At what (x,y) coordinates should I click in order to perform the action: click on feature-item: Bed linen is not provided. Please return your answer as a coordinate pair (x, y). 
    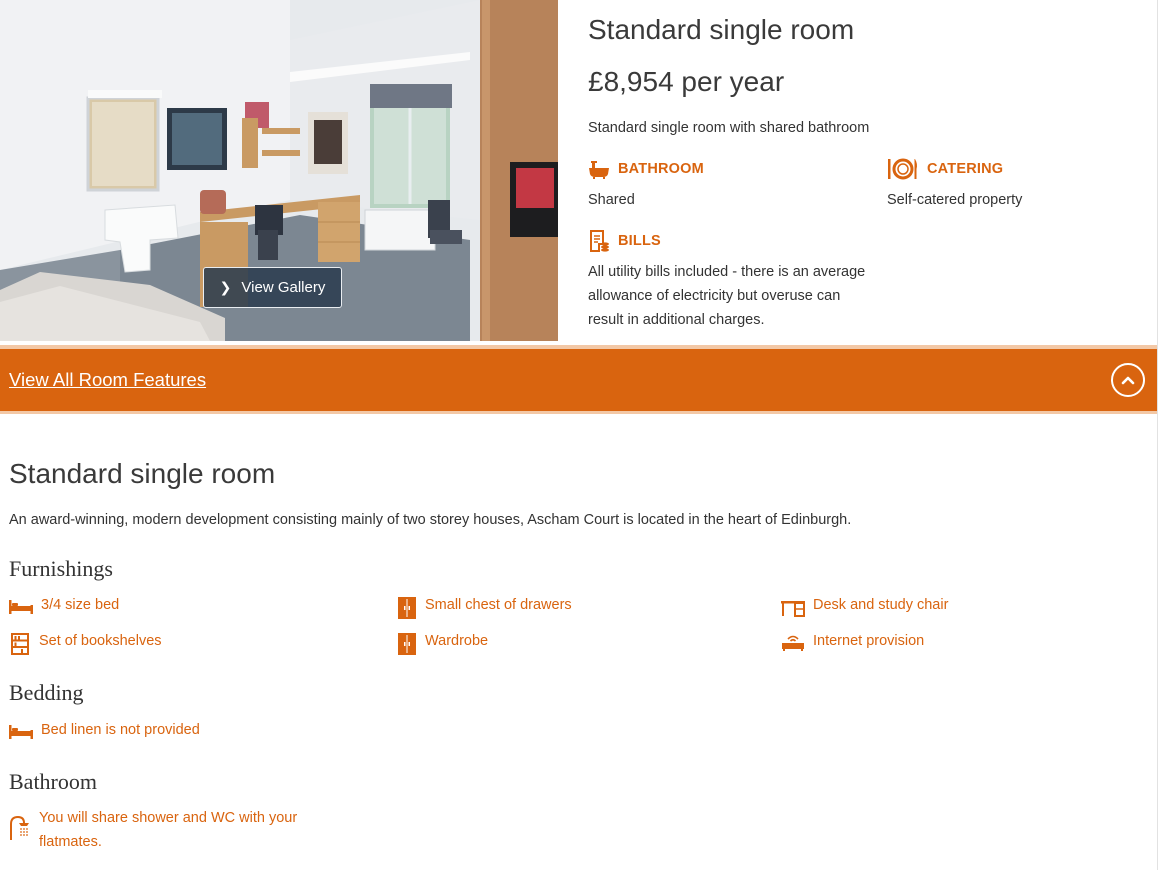
    Looking at the image, I should click on (104, 731).